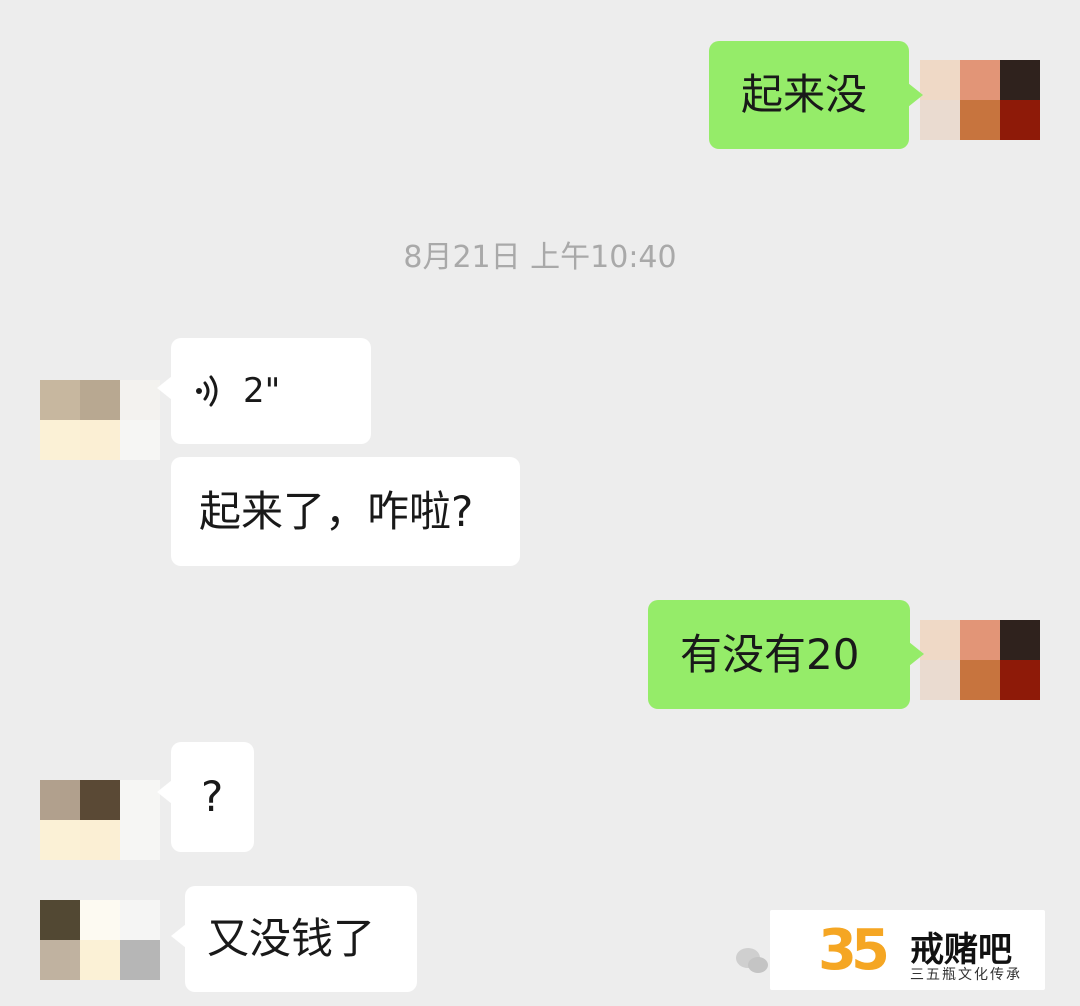  I want to click on watermark-number: 35, so click(854, 950).